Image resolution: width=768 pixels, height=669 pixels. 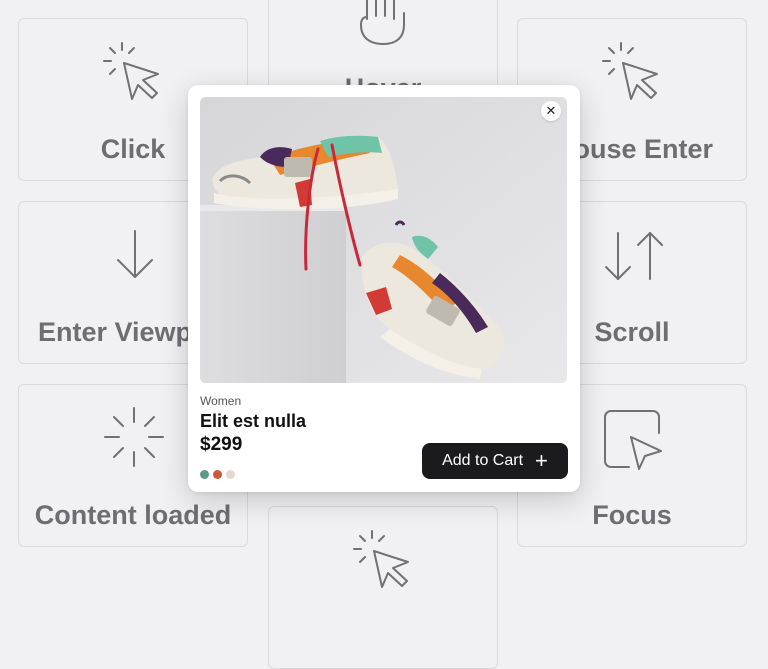 What do you see at coordinates (133, 515) in the screenshot?
I see `trigger-label: Content loaded` at bounding box center [133, 515].